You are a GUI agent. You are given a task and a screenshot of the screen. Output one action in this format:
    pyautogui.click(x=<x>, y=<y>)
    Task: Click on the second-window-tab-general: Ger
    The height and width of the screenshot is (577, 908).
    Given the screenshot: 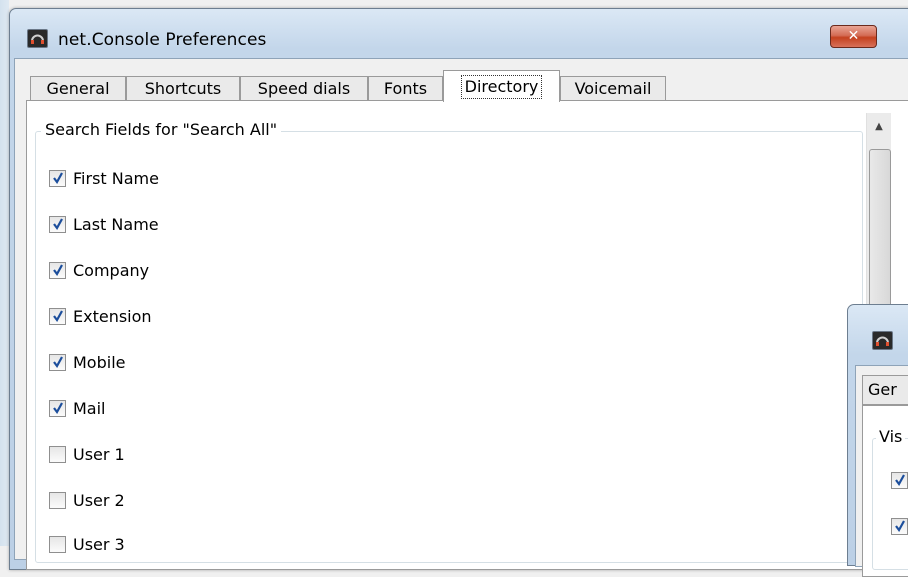 What is the action you would take?
    pyautogui.click(x=885, y=390)
    